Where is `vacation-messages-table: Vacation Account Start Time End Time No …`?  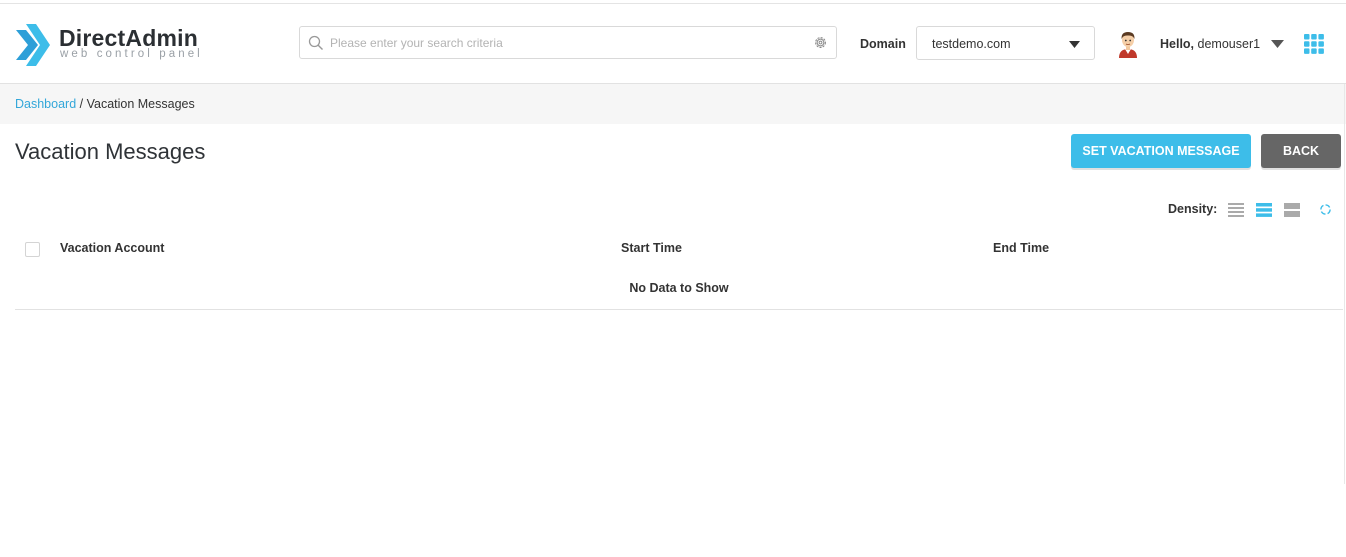 vacation-messages-table: Vacation Account Start Time End Time No … is located at coordinates (679, 270).